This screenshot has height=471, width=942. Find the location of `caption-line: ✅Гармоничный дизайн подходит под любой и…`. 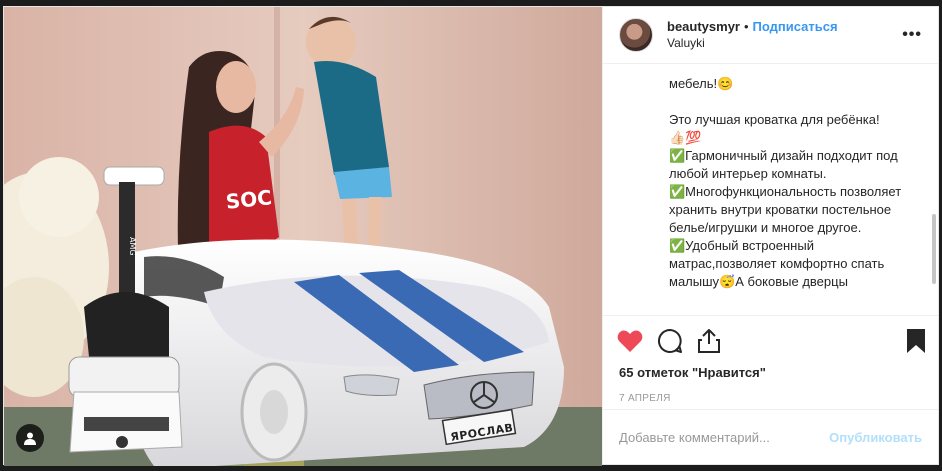

caption-line: ✅Гармоничный дизайн подходит под любой и… is located at coordinates (783, 164).